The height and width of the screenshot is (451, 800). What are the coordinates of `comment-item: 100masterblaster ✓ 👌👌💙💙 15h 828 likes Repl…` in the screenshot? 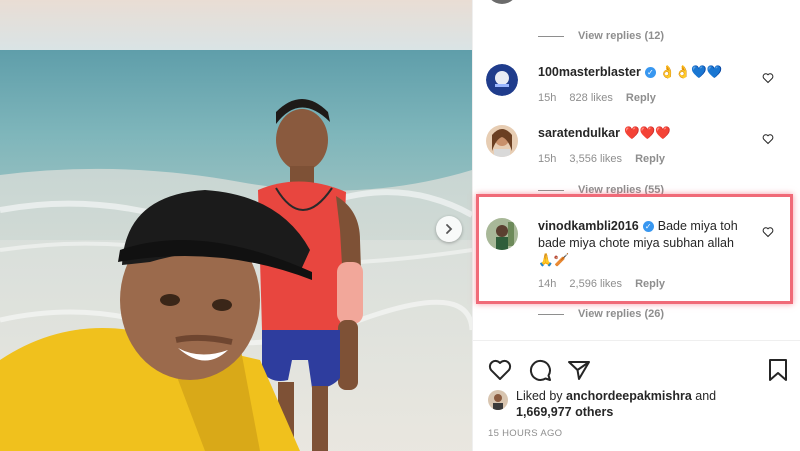 It's located at (636, 86).